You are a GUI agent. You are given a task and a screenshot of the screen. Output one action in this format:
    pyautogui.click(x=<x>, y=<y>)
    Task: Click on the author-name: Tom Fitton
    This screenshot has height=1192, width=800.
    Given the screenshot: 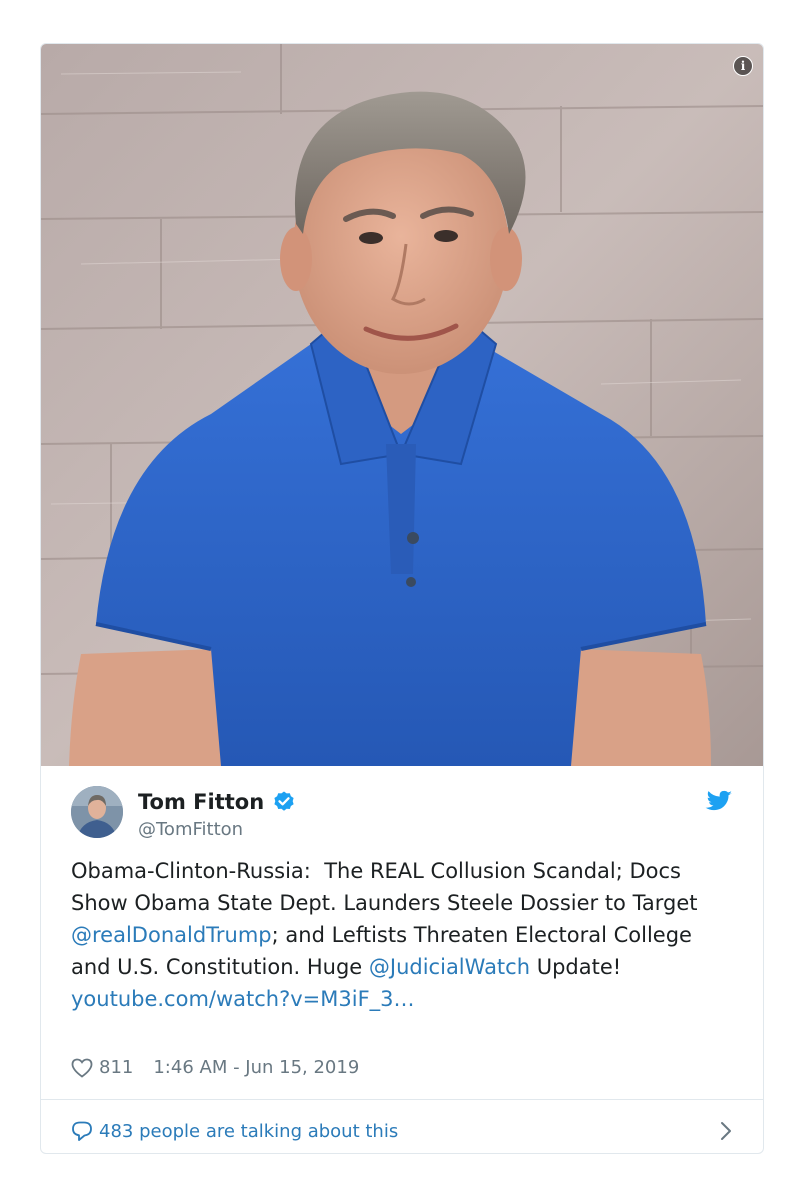 What is the action you would take?
    pyautogui.click(x=201, y=802)
    